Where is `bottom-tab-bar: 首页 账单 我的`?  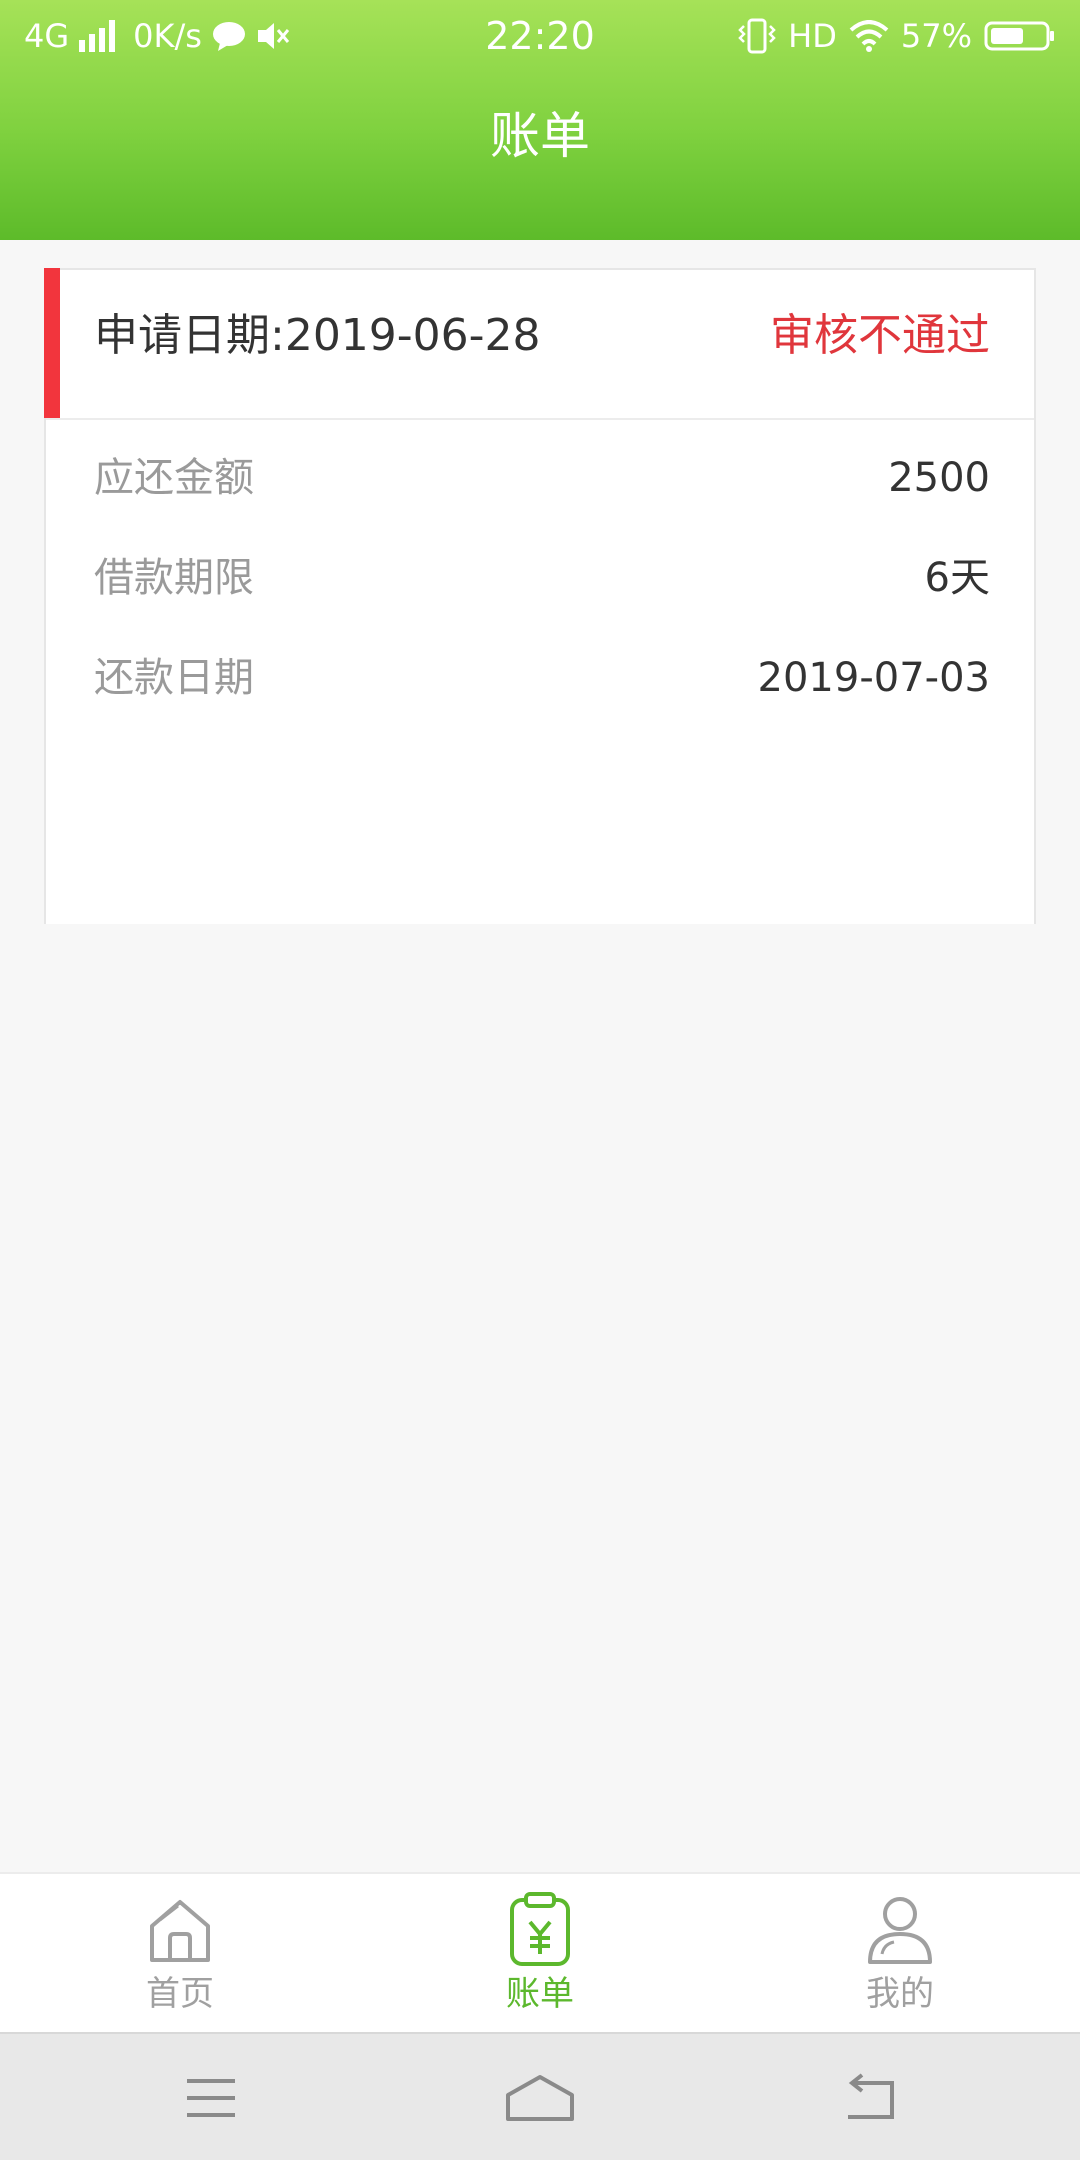 bottom-tab-bar: 首页 账单 我的 is located at coordinates (540, 1952).